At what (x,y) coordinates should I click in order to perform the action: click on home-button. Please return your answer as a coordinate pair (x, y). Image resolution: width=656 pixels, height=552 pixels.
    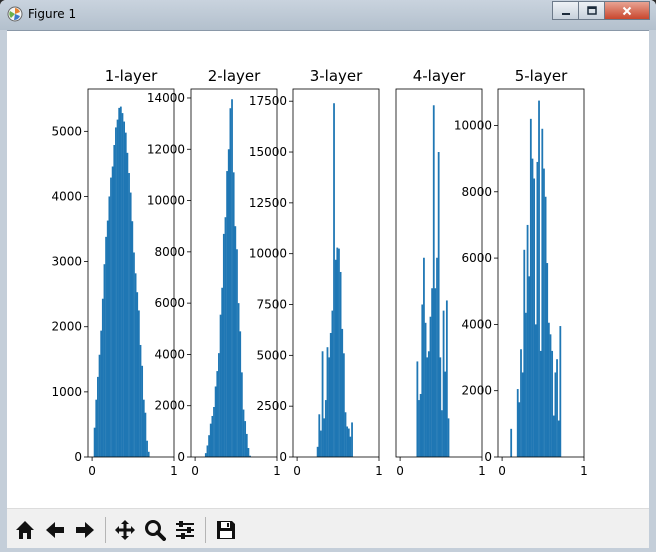
    Looking at the image, I should click on (25, 530).